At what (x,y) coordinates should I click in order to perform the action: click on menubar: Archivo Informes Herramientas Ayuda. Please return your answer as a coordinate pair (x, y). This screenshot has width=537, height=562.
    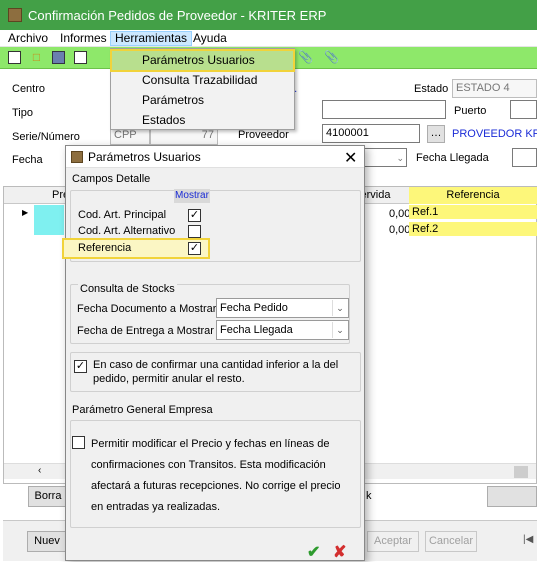
    Looking at the image, I should click on (268, 38).